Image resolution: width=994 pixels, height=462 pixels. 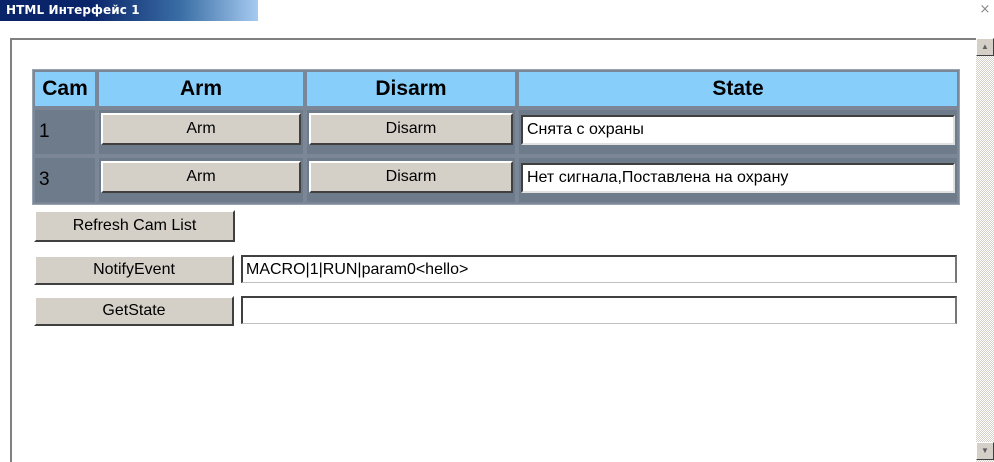 I want to click on get-state-button: GetState, so click(x=134, y=311).